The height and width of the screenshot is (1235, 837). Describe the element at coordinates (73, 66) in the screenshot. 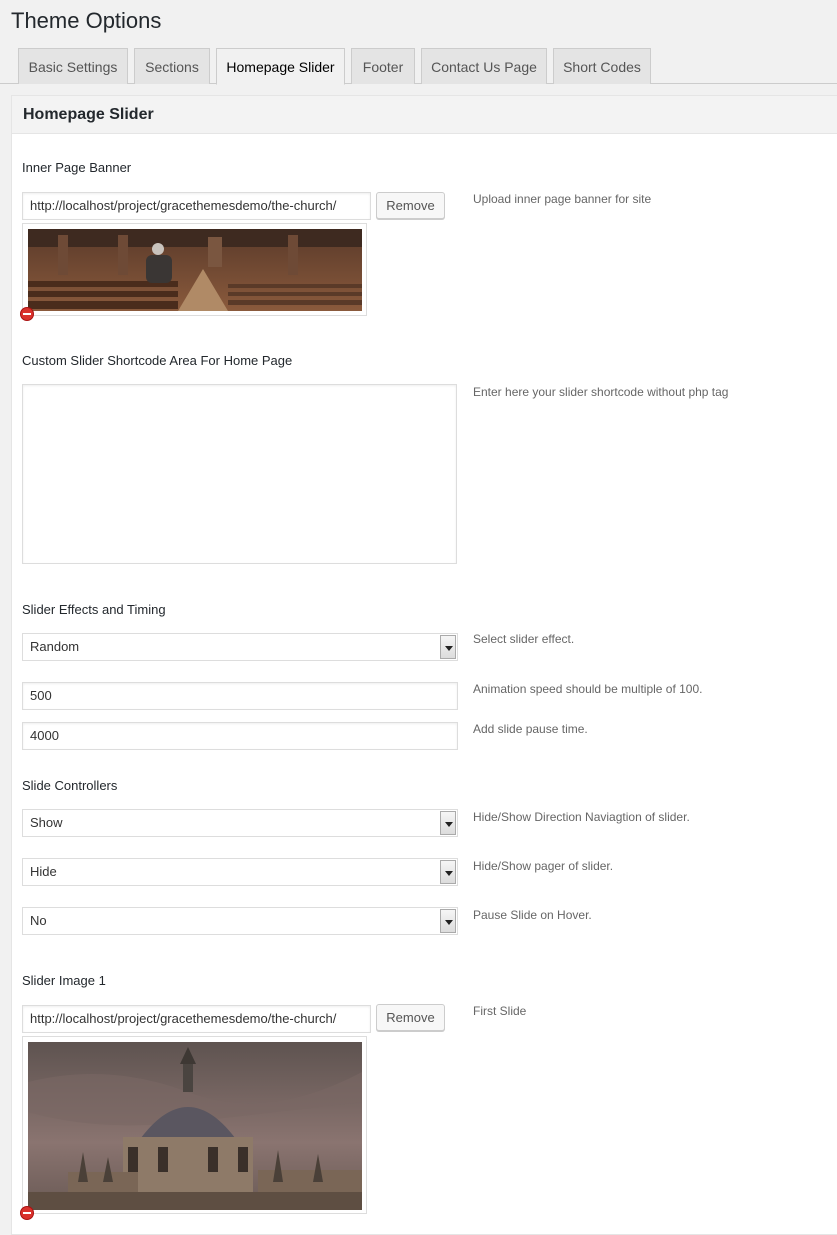

I see `tab-basic-settings: Basic Settings` at that location.